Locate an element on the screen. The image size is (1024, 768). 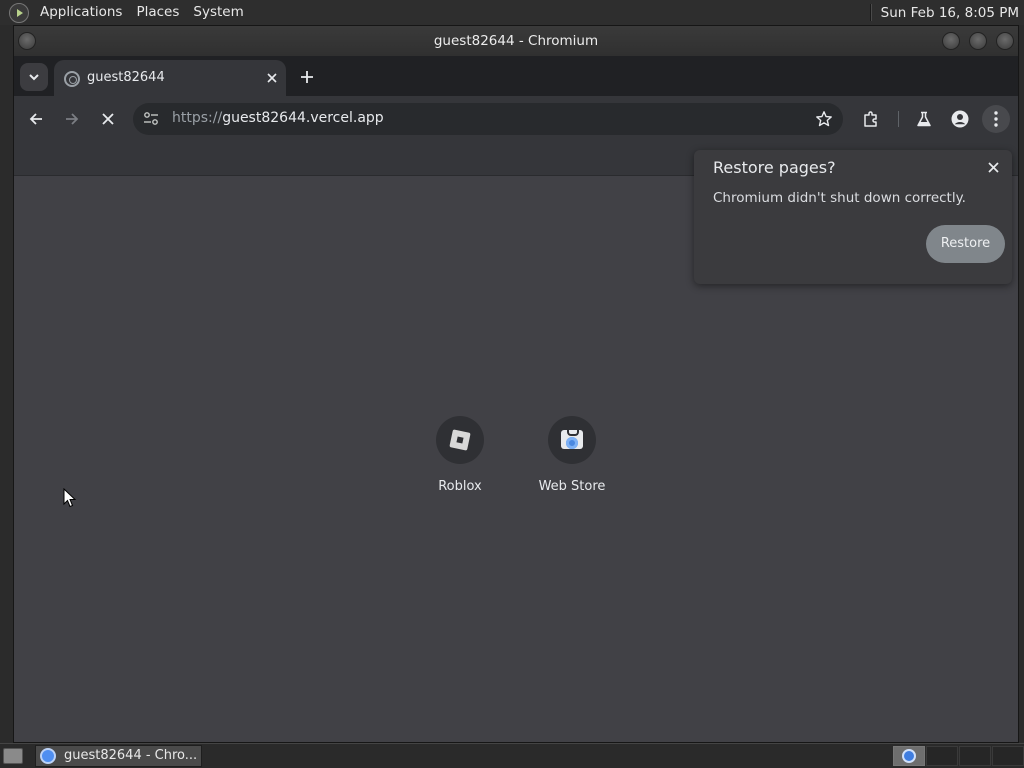
bookmark-star-icon is located at coordinates (824, 119).